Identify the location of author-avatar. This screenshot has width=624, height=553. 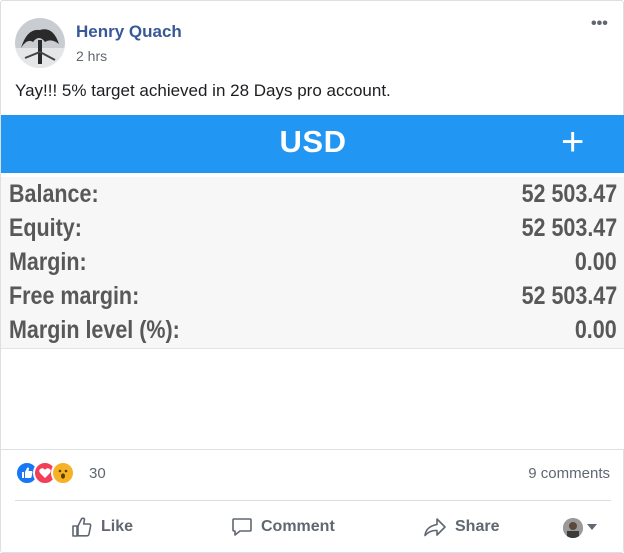
(40, 43).